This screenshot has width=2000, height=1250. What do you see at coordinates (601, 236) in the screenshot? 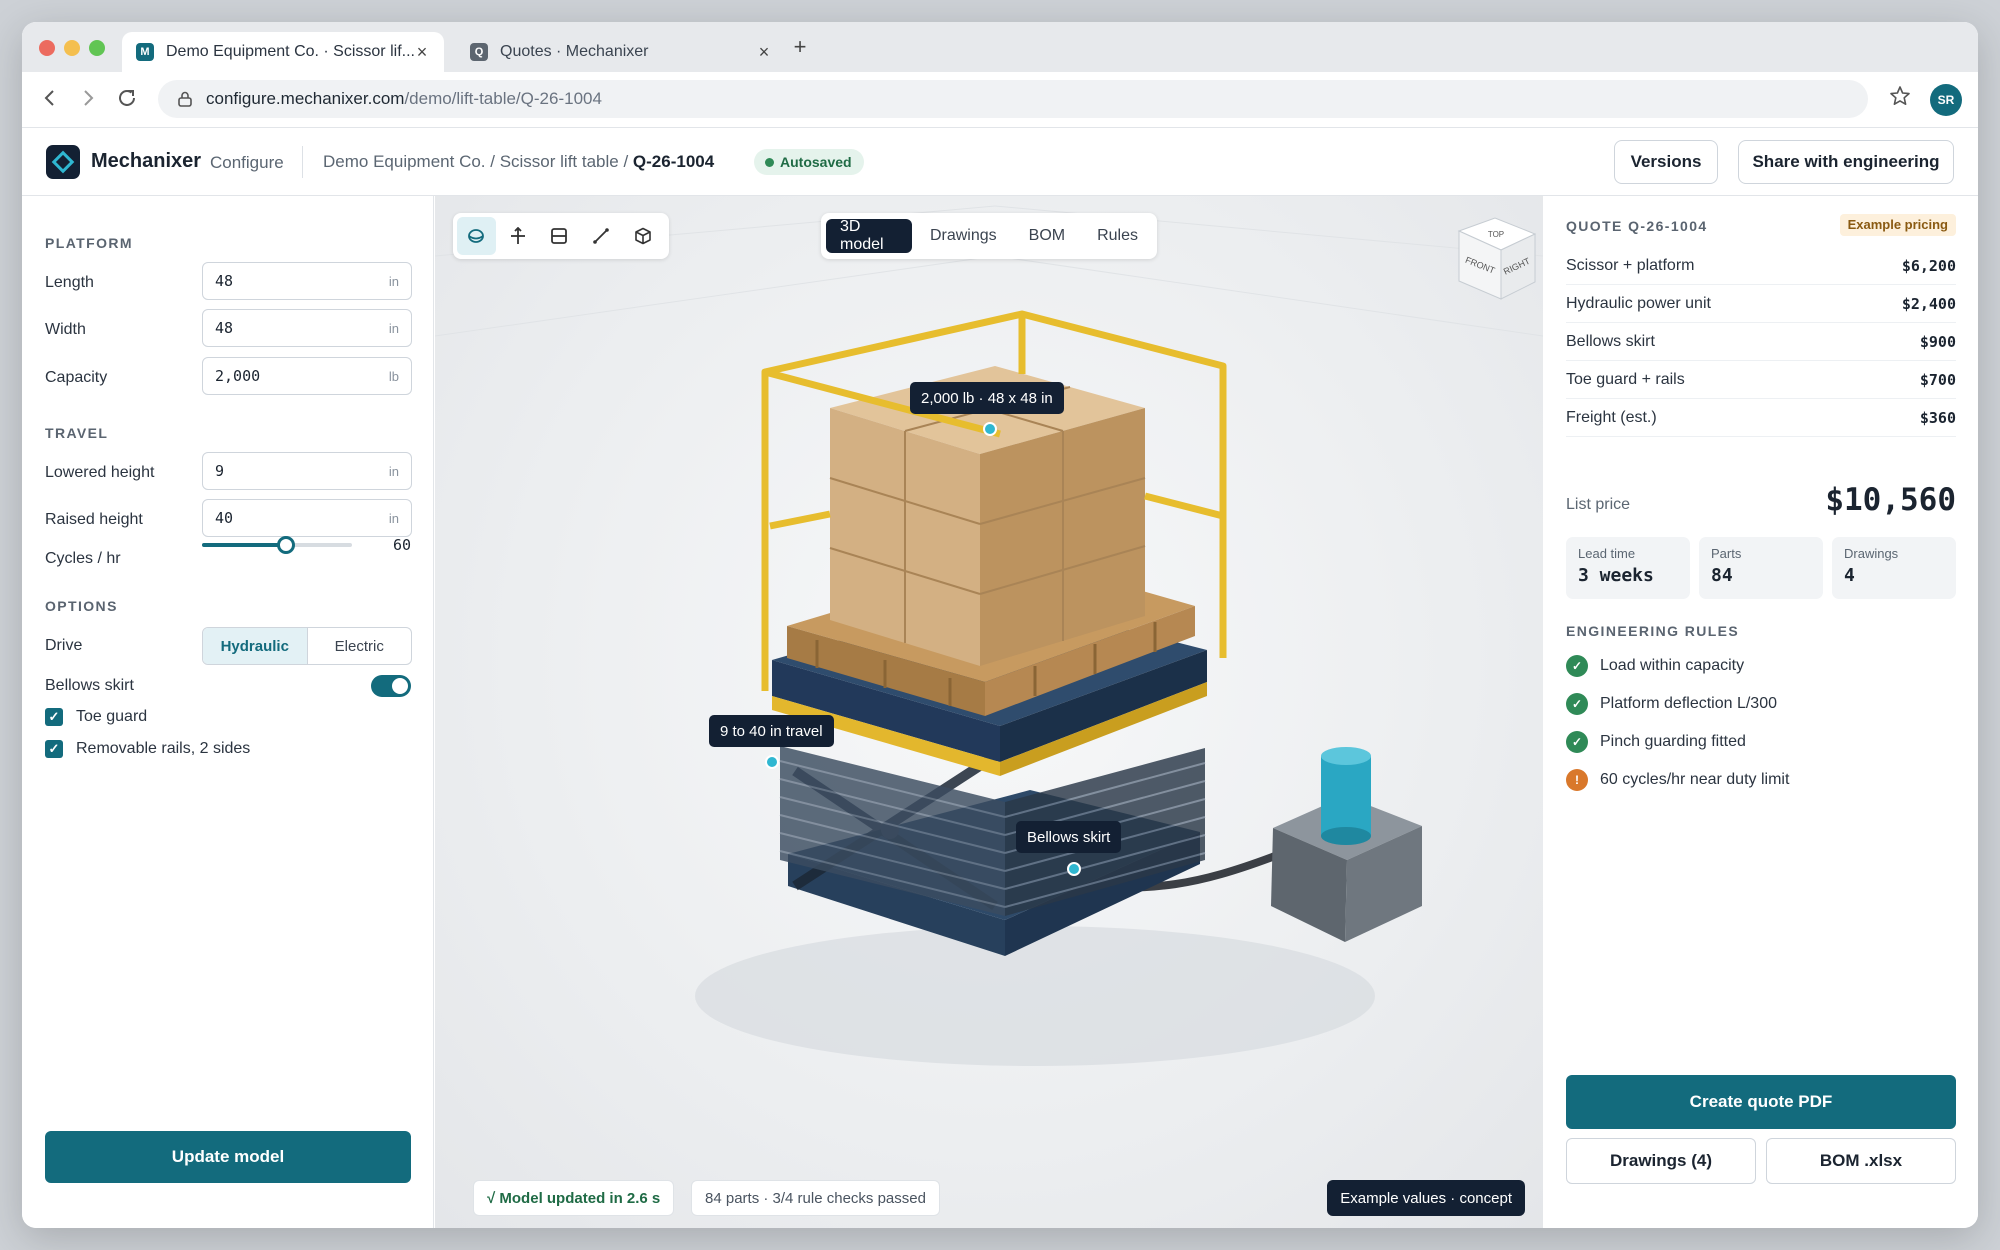
I see `measure-icon` at bounding box center [601, 236].